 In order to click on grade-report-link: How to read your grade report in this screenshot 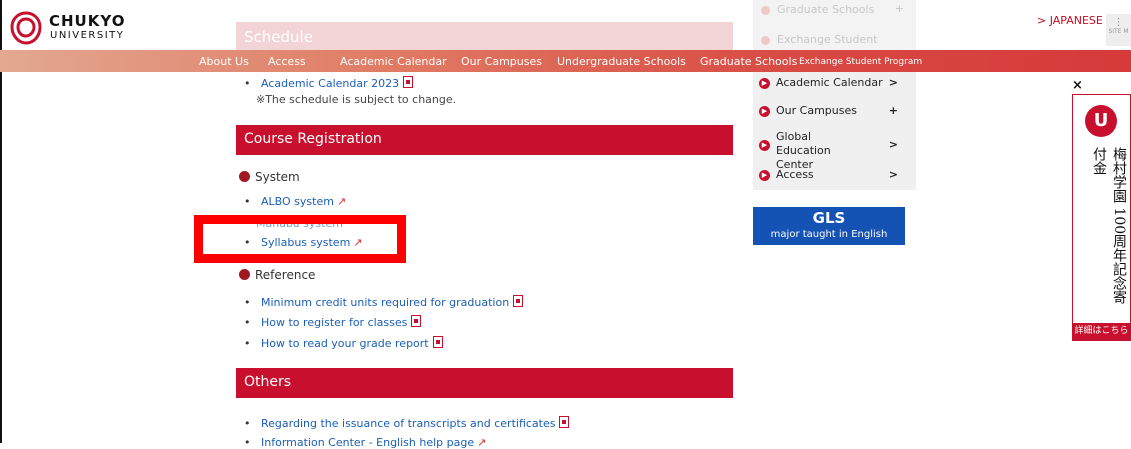, I will do `click(343, 343)`.